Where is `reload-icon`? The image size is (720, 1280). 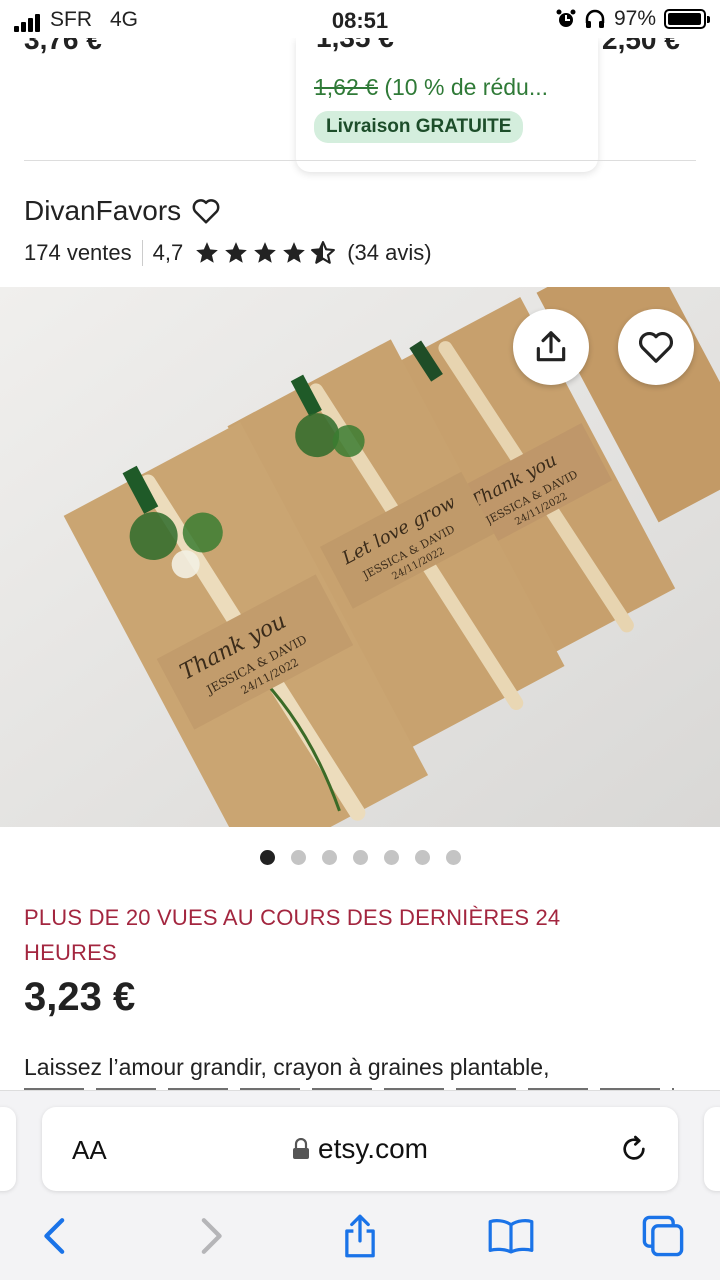 reload-icon is located at coordinates (634, 1147).